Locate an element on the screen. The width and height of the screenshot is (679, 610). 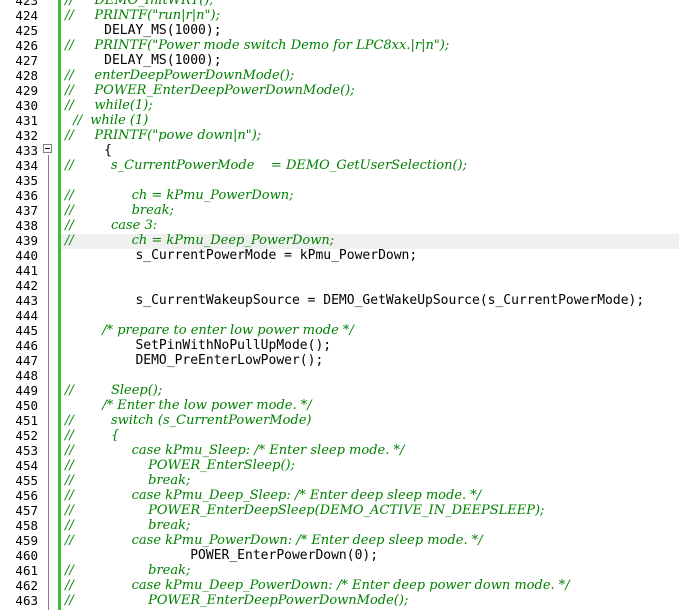
code-line: // ch = kPmu_Deep_PowerDown; is located at coordinates (199, 240).